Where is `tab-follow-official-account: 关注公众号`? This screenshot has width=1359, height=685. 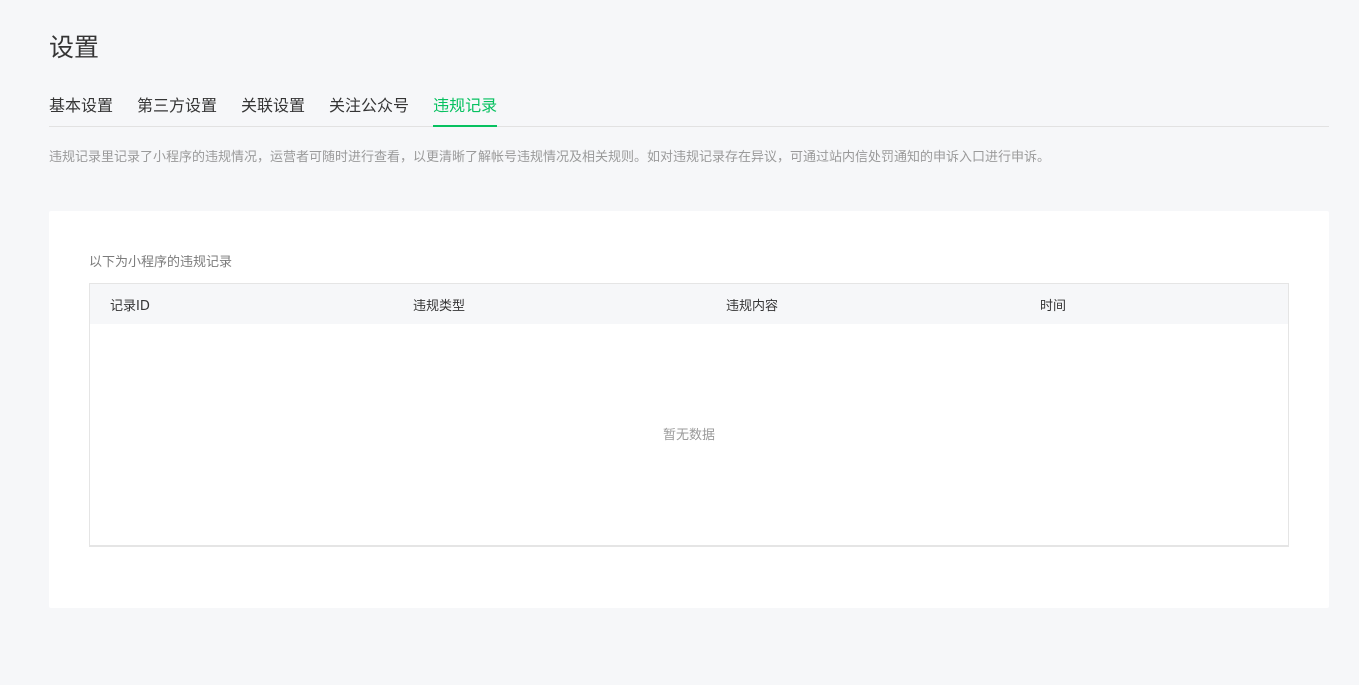 tab-follow-official-account: 关注公众号 is located at coordinates (369, 109).